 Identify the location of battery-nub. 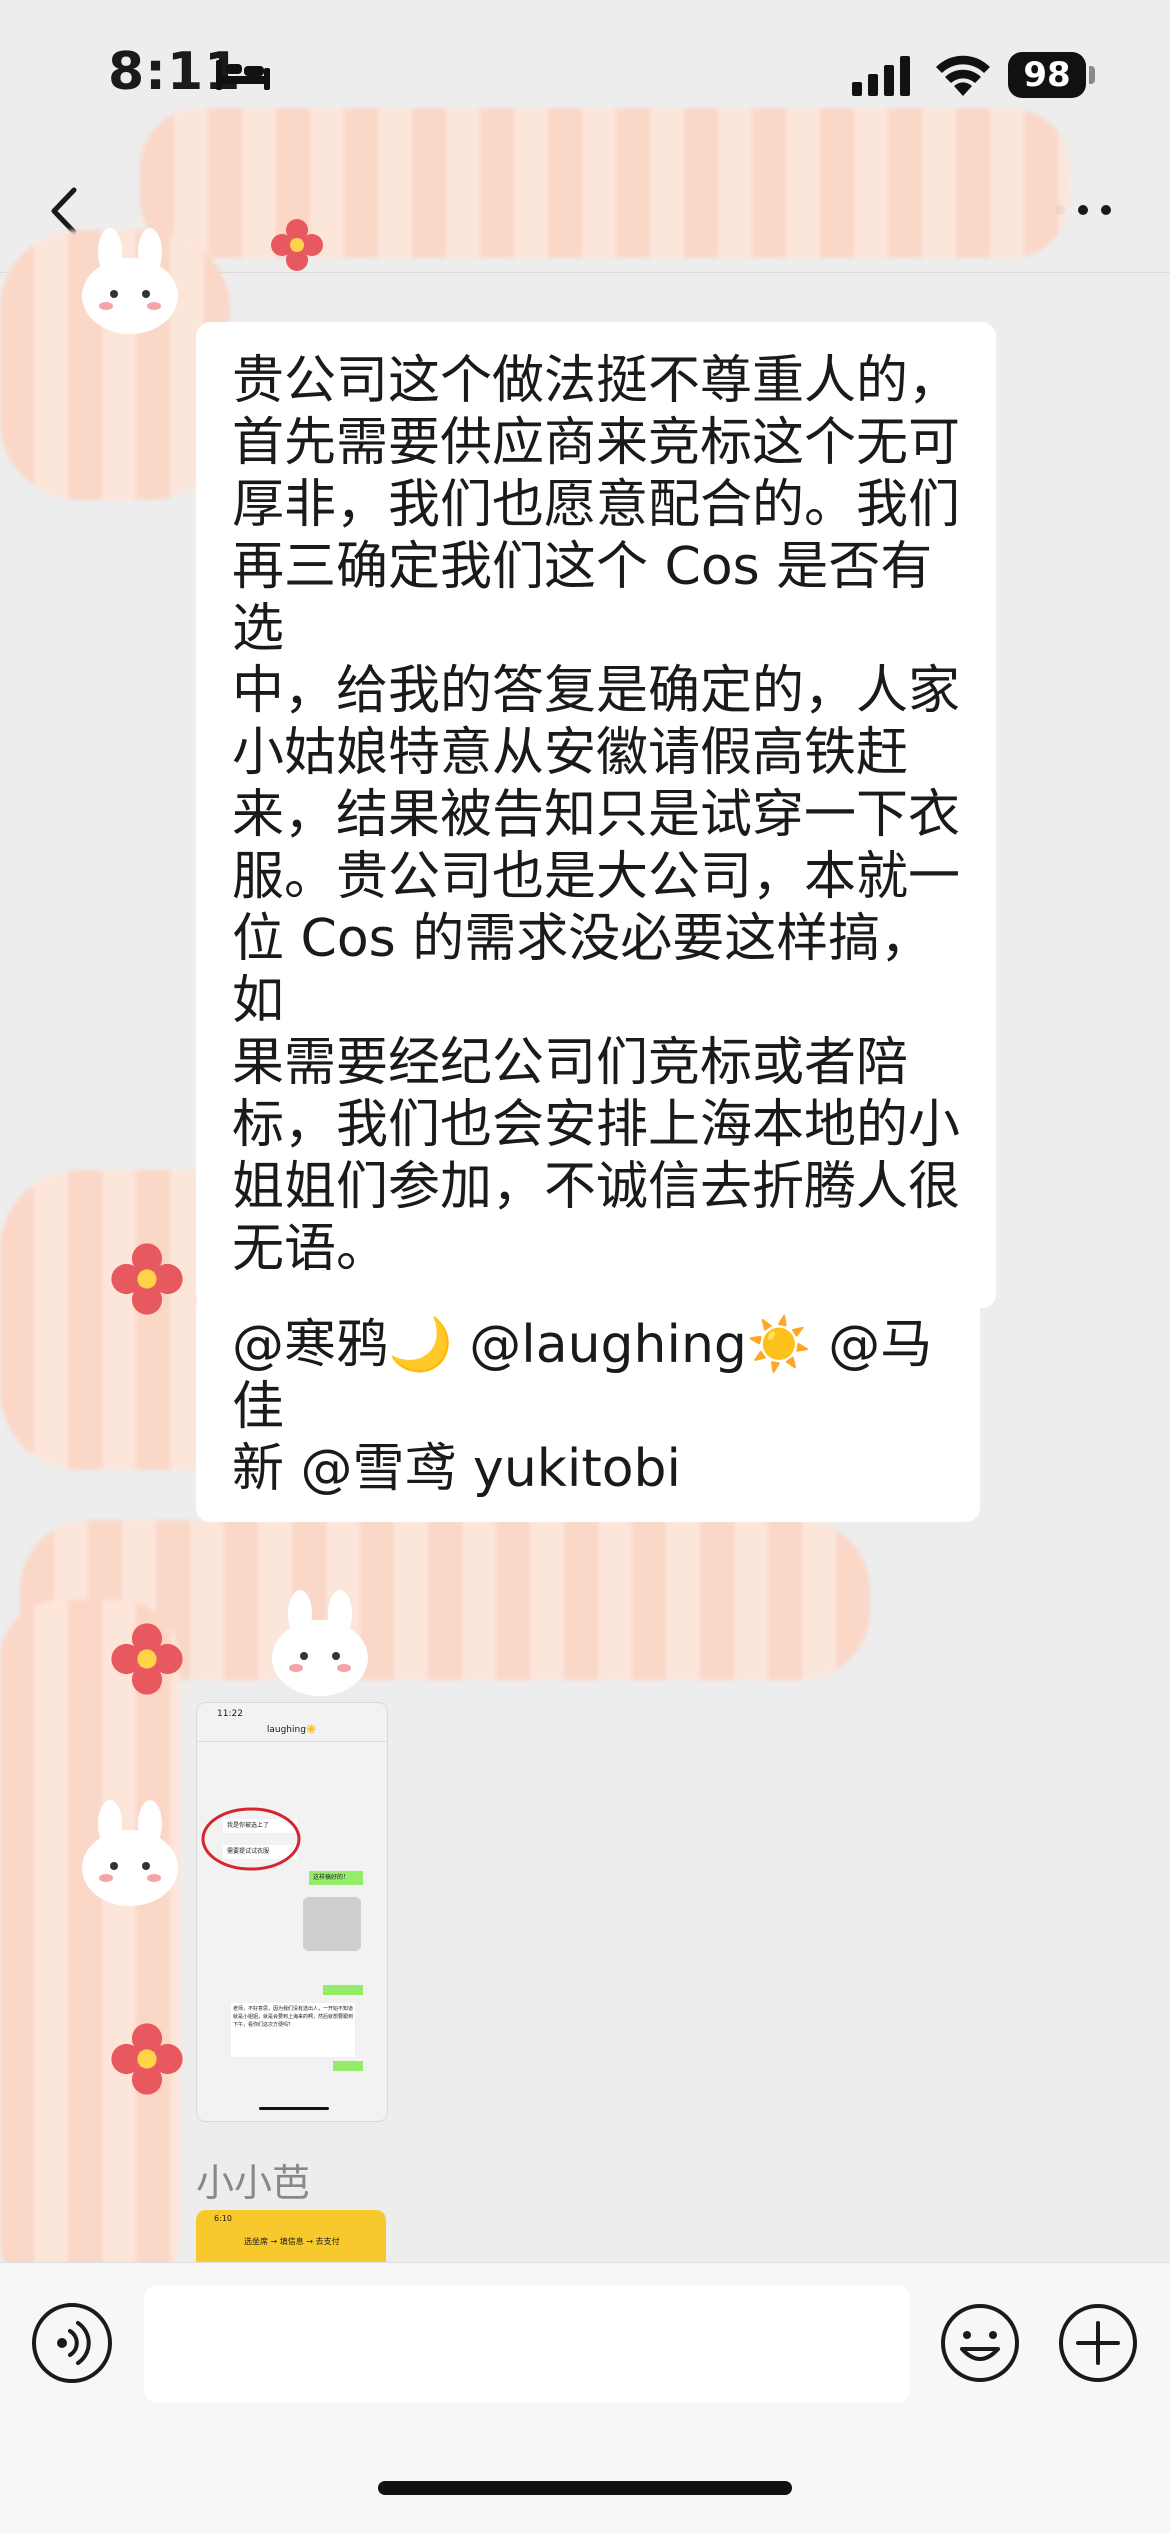
(1092, 75).